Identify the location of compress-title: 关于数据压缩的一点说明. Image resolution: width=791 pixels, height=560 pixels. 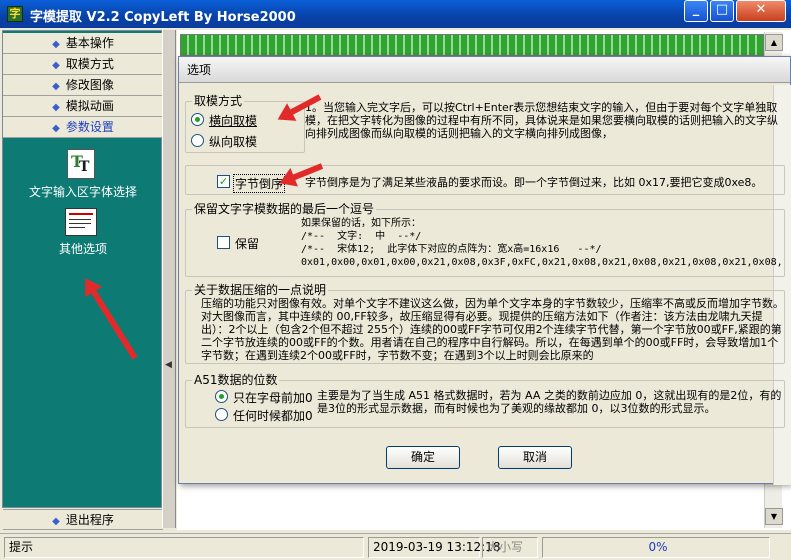
(260, 290).